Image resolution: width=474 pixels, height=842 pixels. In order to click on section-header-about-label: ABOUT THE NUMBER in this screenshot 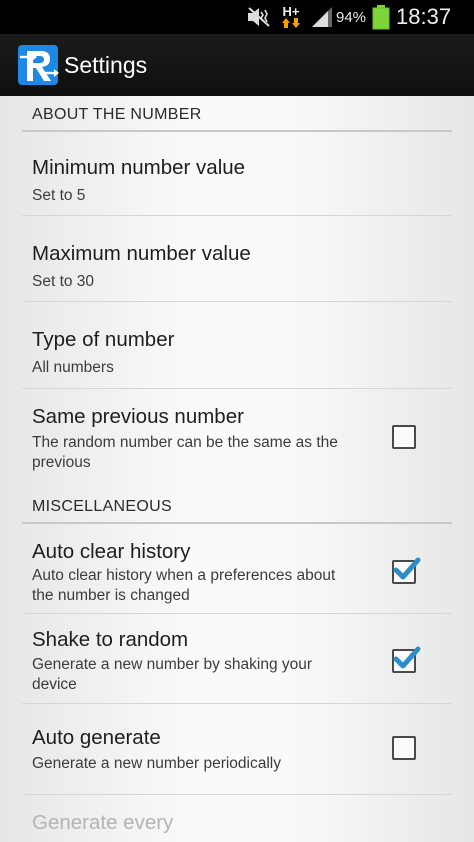, I will do `click(117, 114)`.